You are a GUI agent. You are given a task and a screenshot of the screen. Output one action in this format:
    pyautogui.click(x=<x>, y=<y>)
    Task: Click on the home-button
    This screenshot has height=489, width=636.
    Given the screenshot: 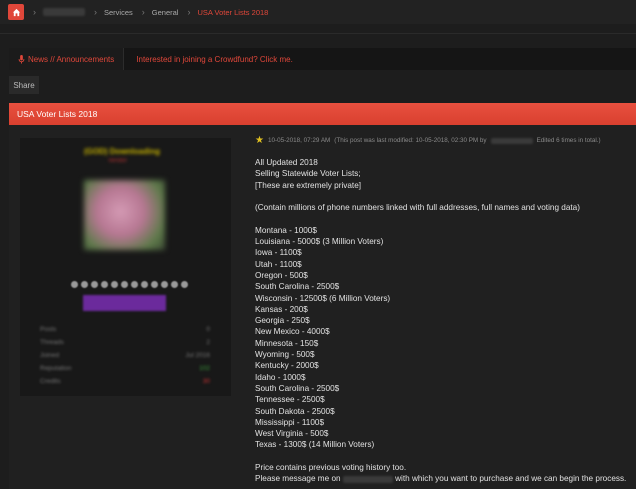 What is the action you would take?
    pyautogui.click(x=16, y=12)
    